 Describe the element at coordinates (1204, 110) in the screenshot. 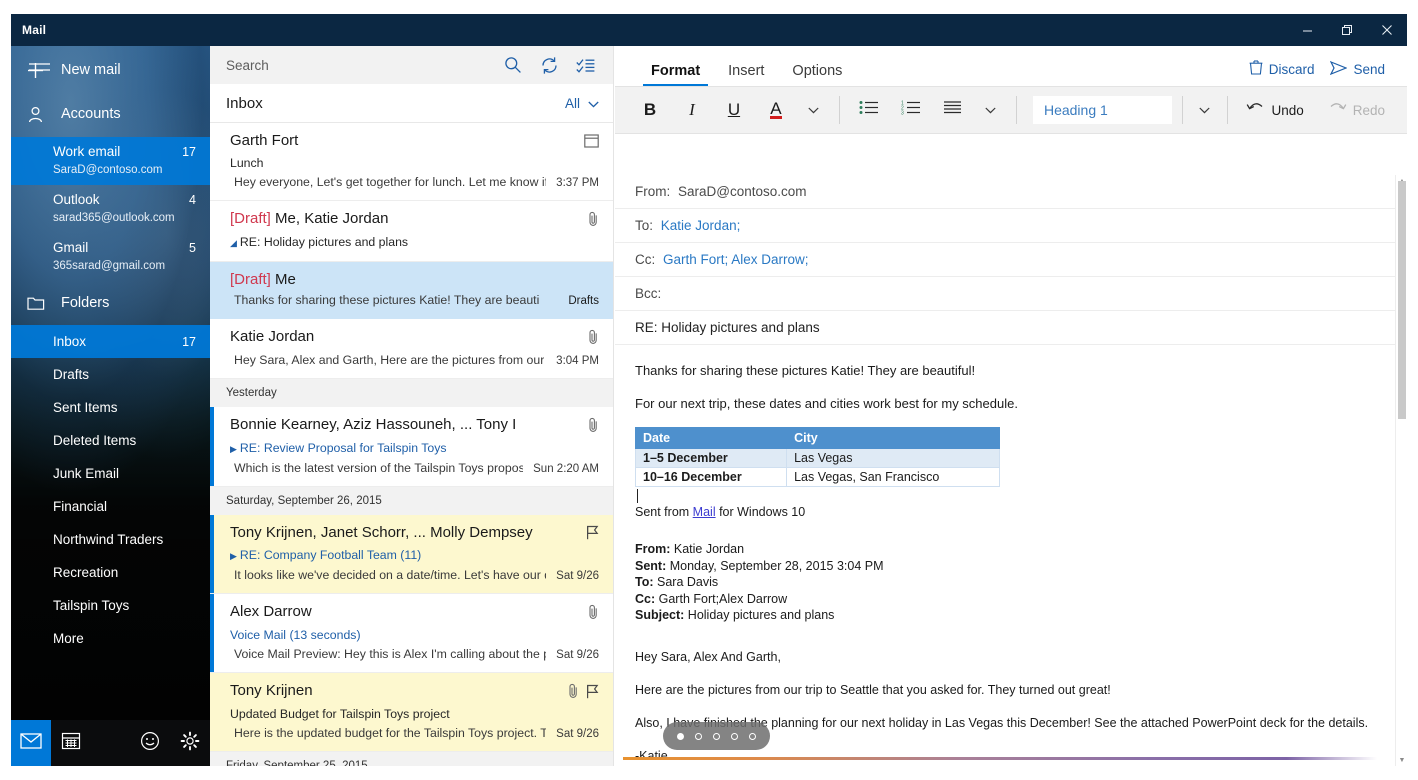

I see `style-more-button` at that location.